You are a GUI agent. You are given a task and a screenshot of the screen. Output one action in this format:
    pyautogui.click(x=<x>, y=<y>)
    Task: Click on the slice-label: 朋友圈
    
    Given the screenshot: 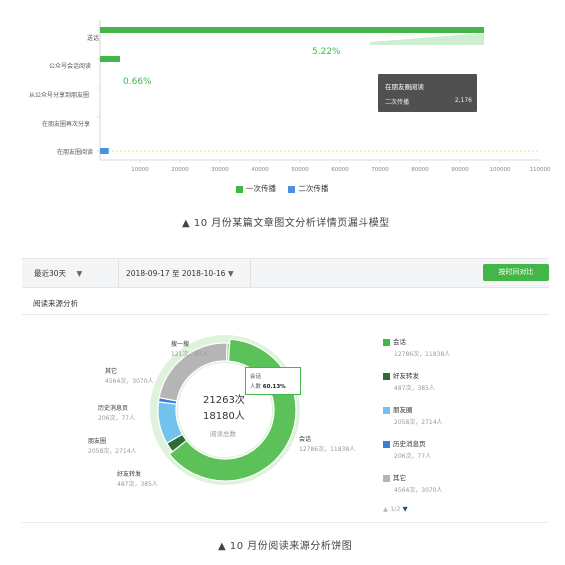 What is the action you would take?
    pyautogui.click(x=97, y=441)
    